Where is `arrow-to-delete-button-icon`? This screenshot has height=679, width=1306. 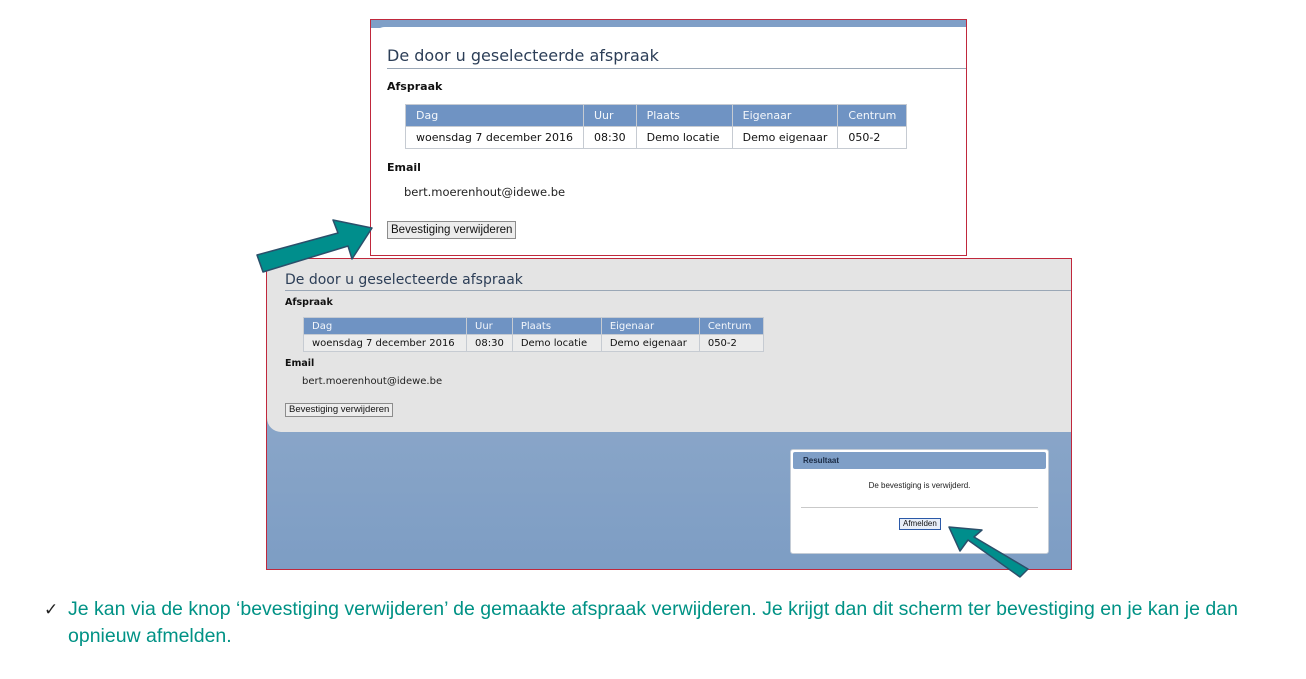 arrow-to-delete-button-icon is located at coordinates (314, 246).